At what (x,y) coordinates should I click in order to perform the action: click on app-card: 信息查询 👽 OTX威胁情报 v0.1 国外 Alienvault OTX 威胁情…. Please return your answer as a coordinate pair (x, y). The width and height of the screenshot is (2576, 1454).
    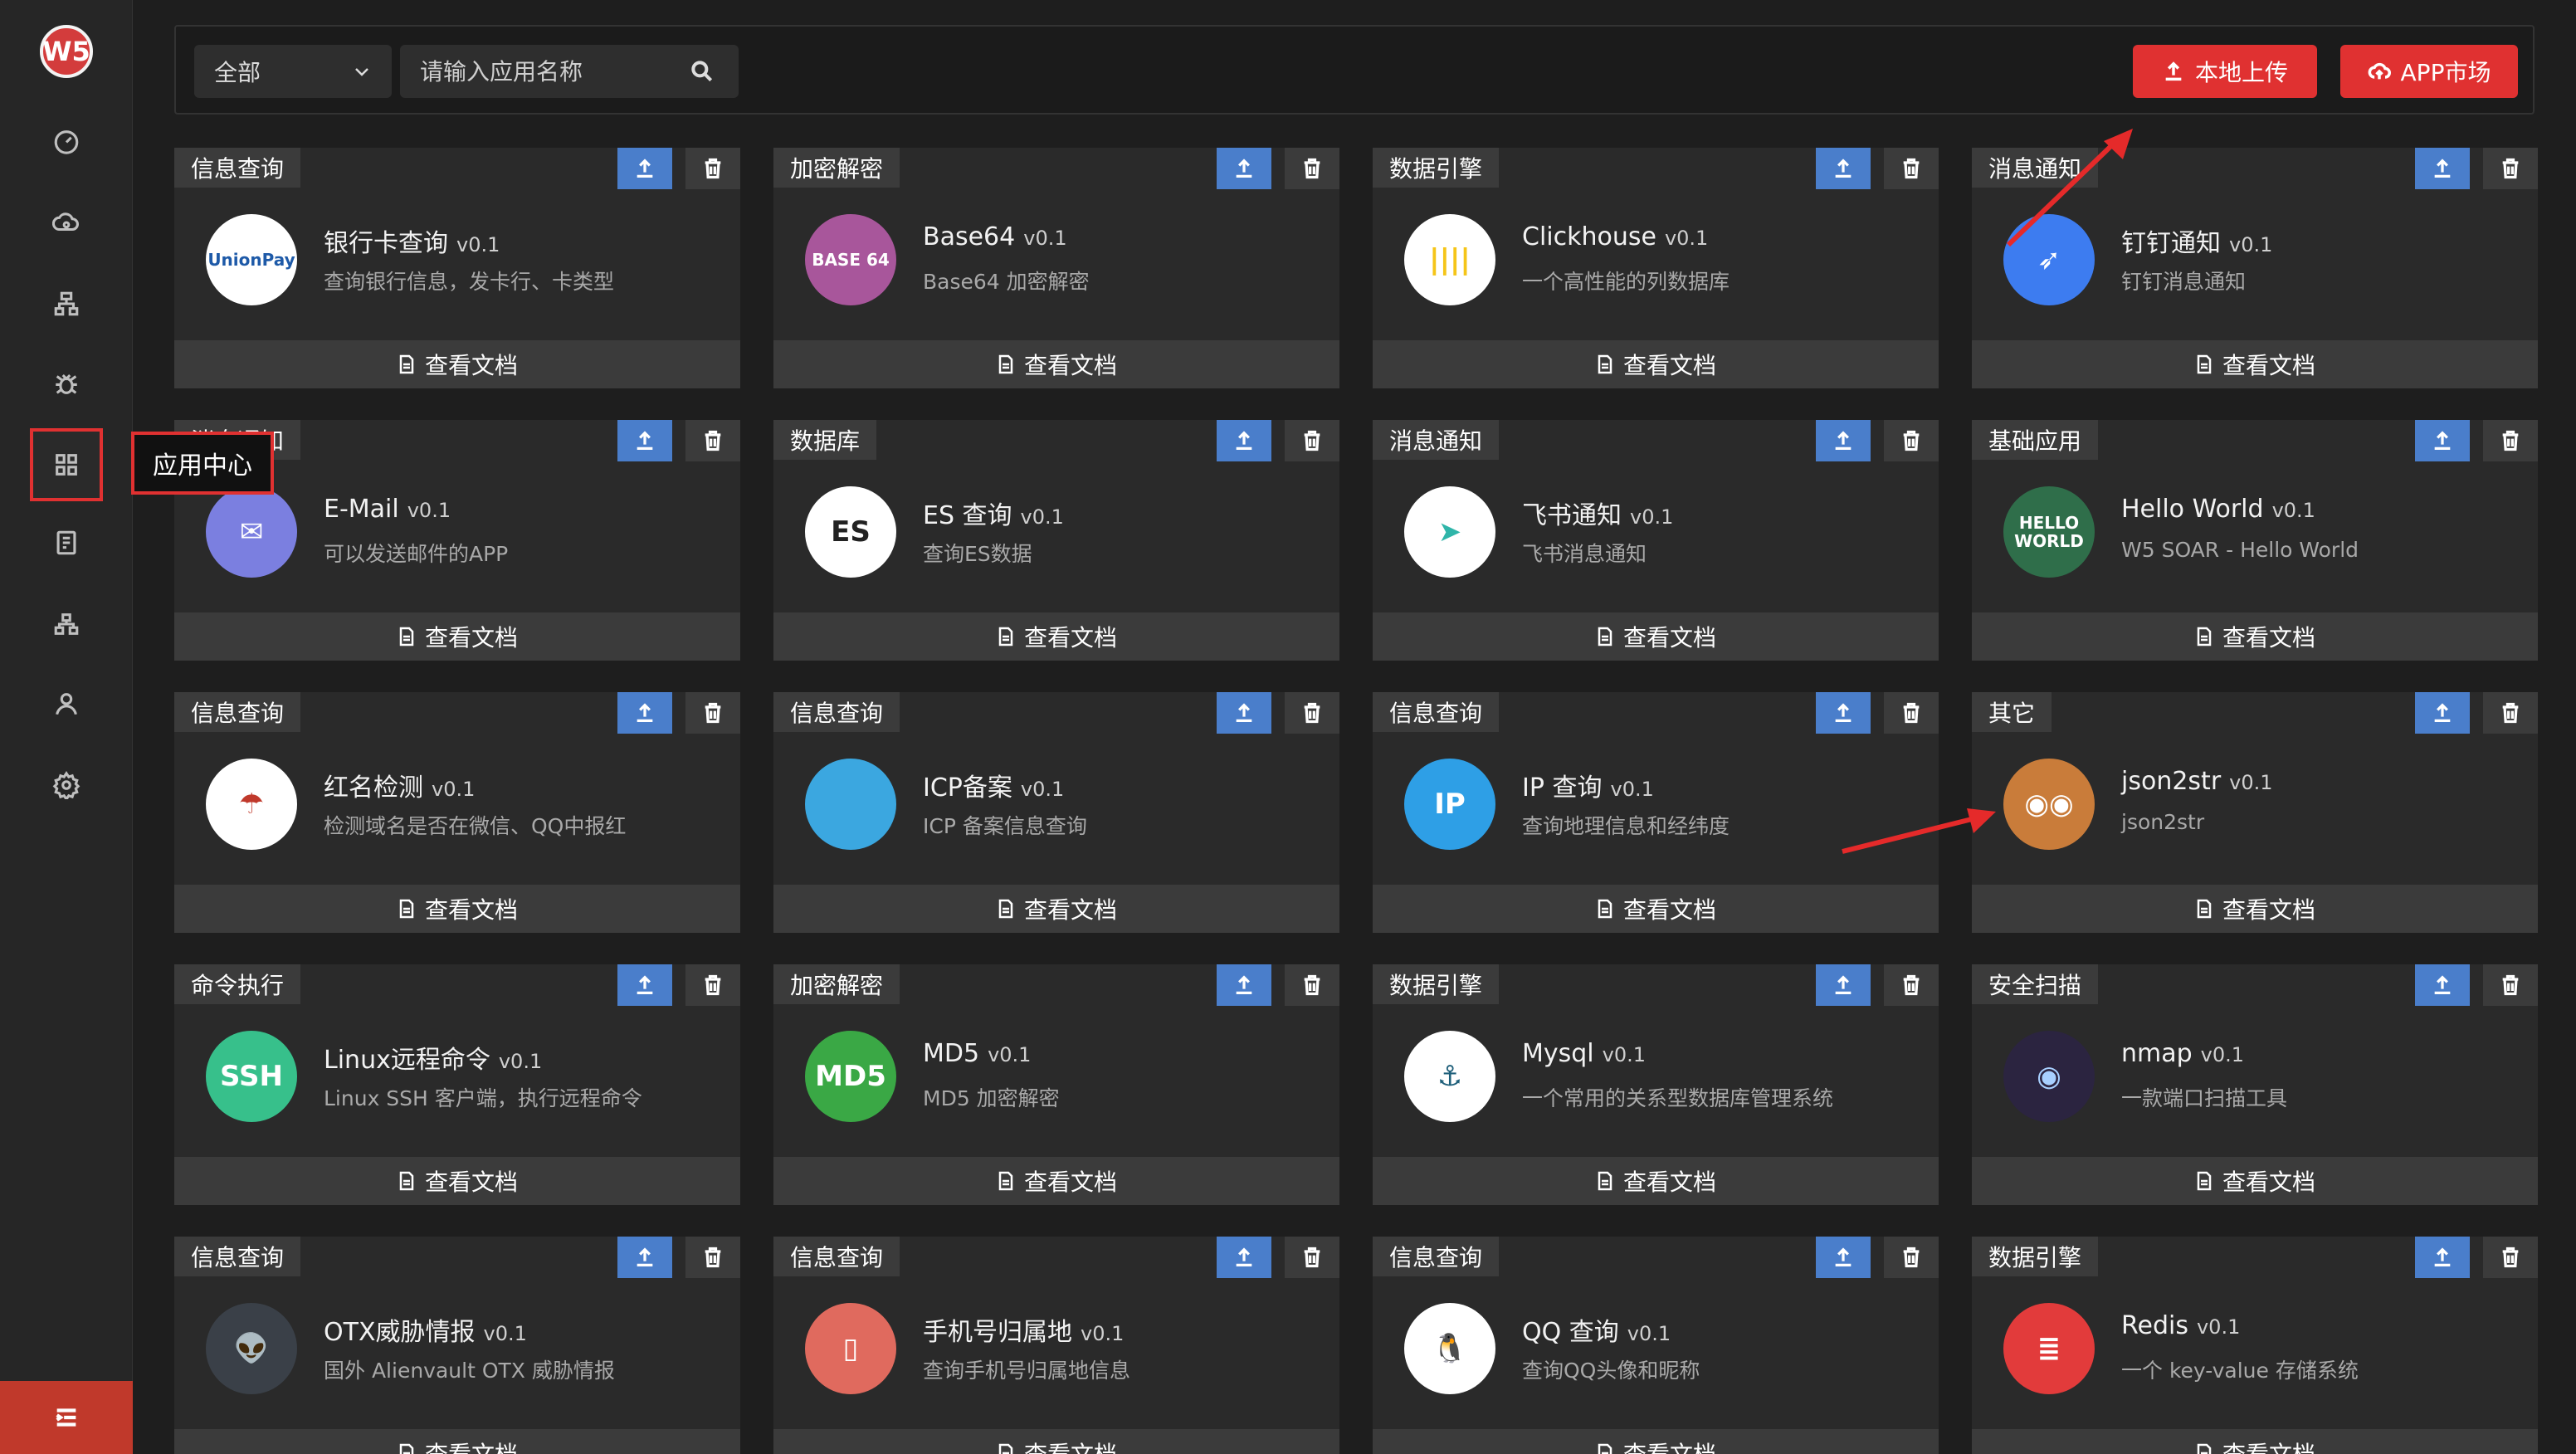
    Looking at the image, I should click on (457, 1345).